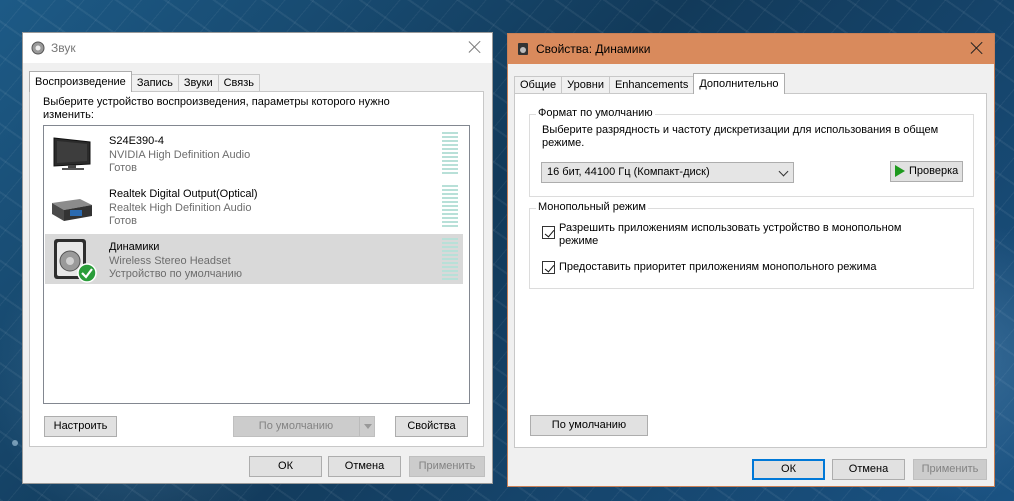 Image resolution: width=1014 pixels, height=501 pixels. I want to click on desktop-decoration, so click(15, 443).